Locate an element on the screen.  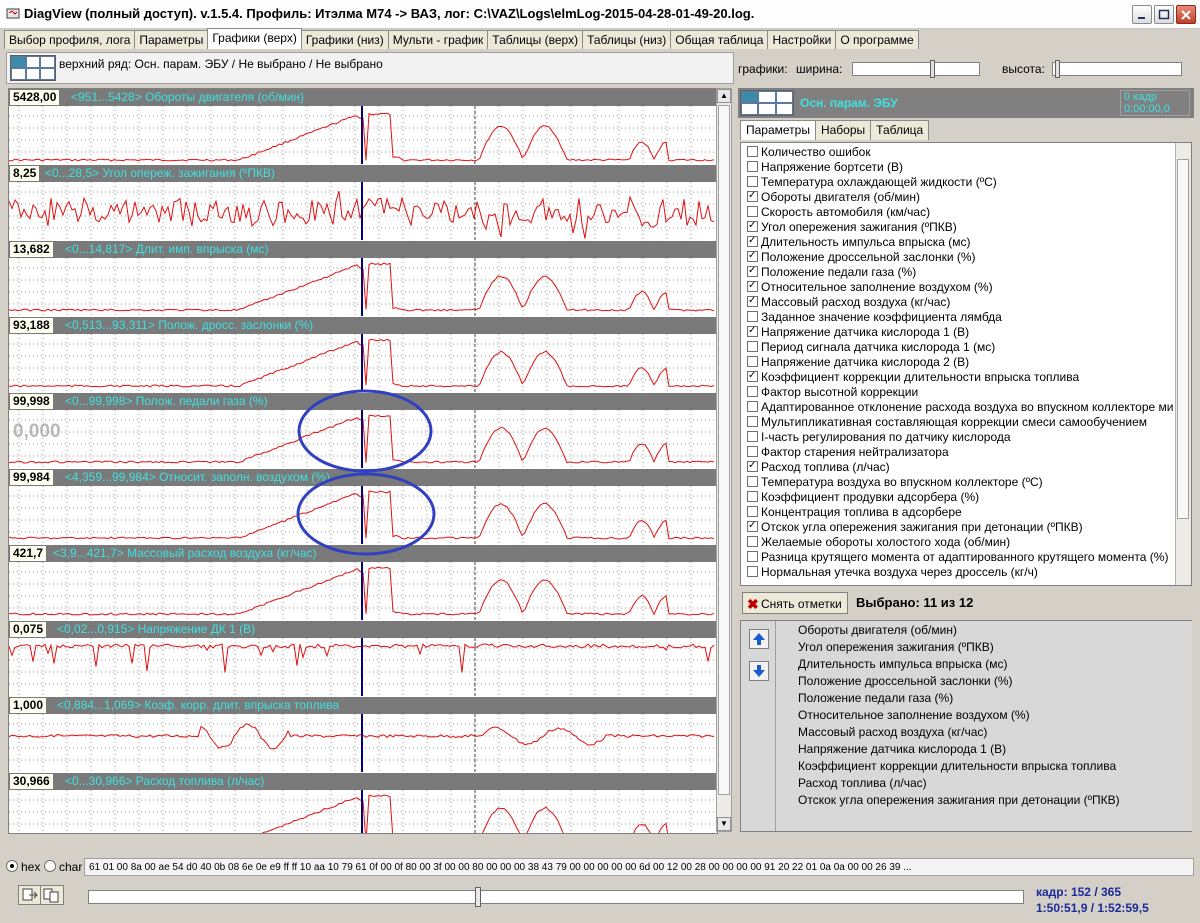
height-slider-thumb is located at coordinates (1058, 69).